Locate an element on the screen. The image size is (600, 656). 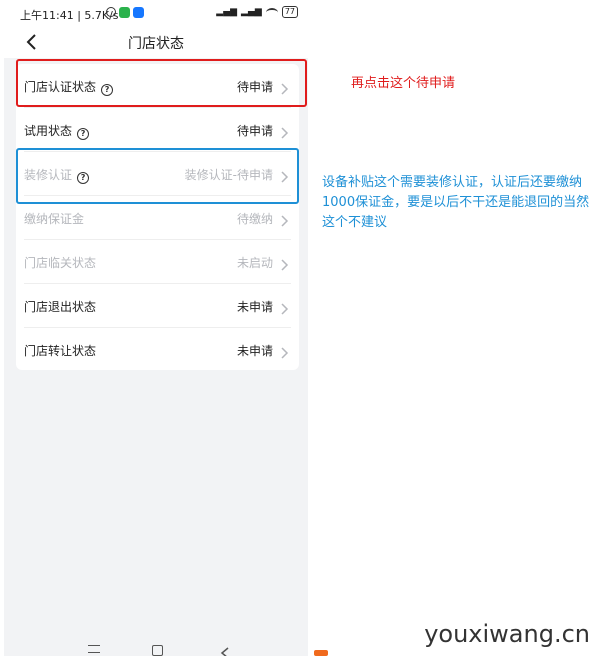
watermark: youxiwang.cn is located at coordinates (507, 634).